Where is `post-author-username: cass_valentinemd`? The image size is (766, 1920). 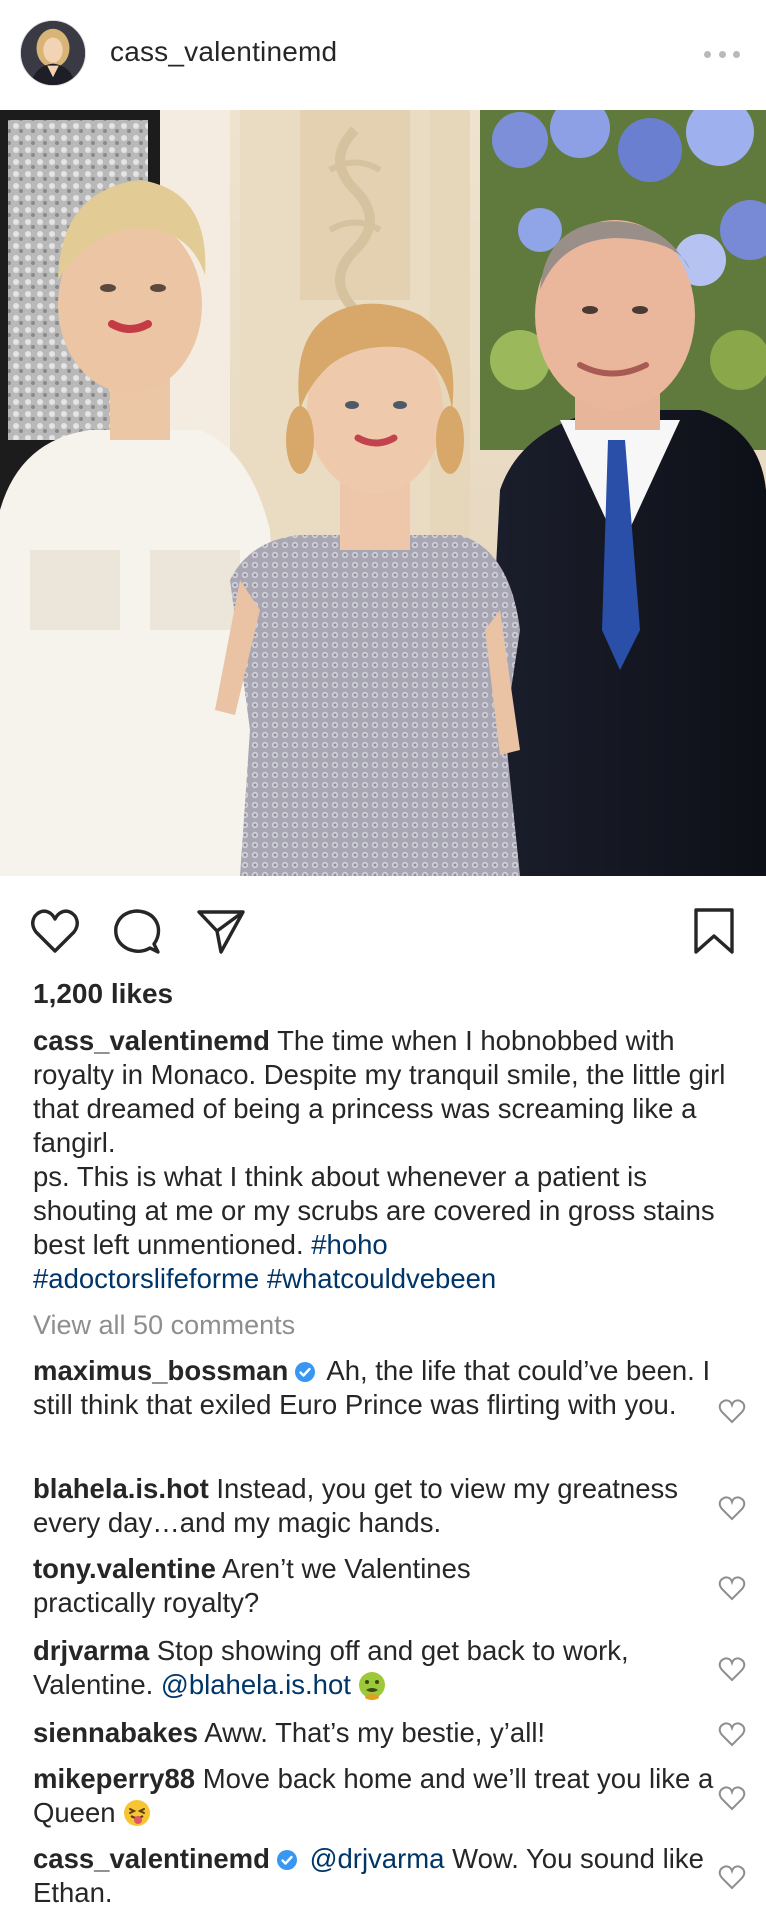
post-author-username: cass_valentinemd is located at coordinates (223, 52).